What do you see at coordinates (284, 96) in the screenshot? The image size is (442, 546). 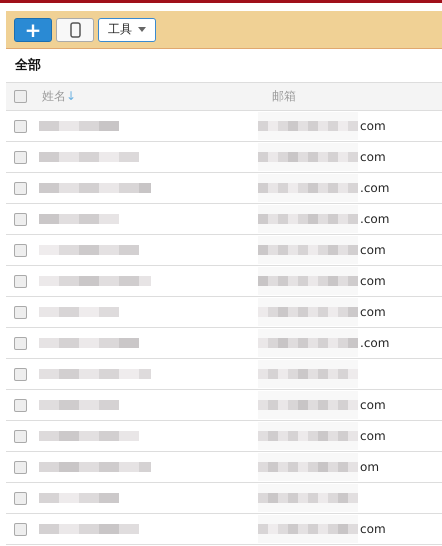 I see `column-header: 邮箱` at bounding box center [284, 96].